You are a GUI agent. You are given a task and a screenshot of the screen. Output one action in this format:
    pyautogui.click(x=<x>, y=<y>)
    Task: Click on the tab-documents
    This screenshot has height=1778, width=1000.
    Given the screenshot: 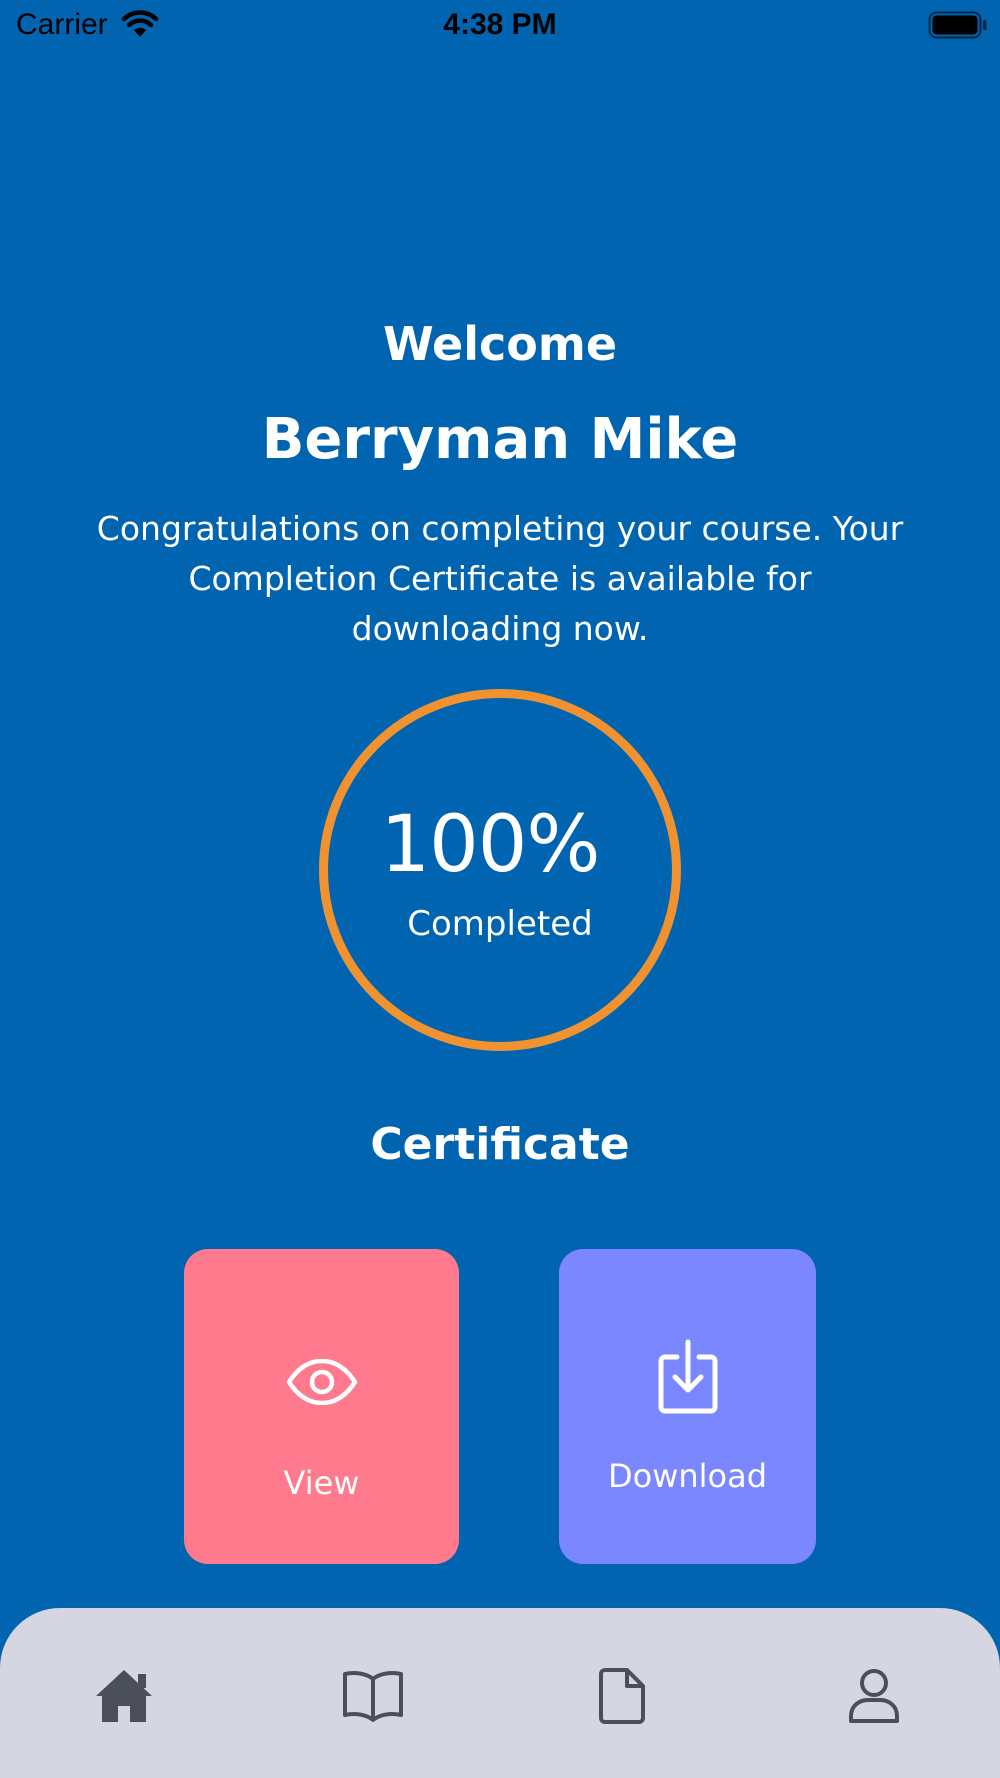 What is the action you would take?
    pyautogui.click(x=622, y=1698)
    